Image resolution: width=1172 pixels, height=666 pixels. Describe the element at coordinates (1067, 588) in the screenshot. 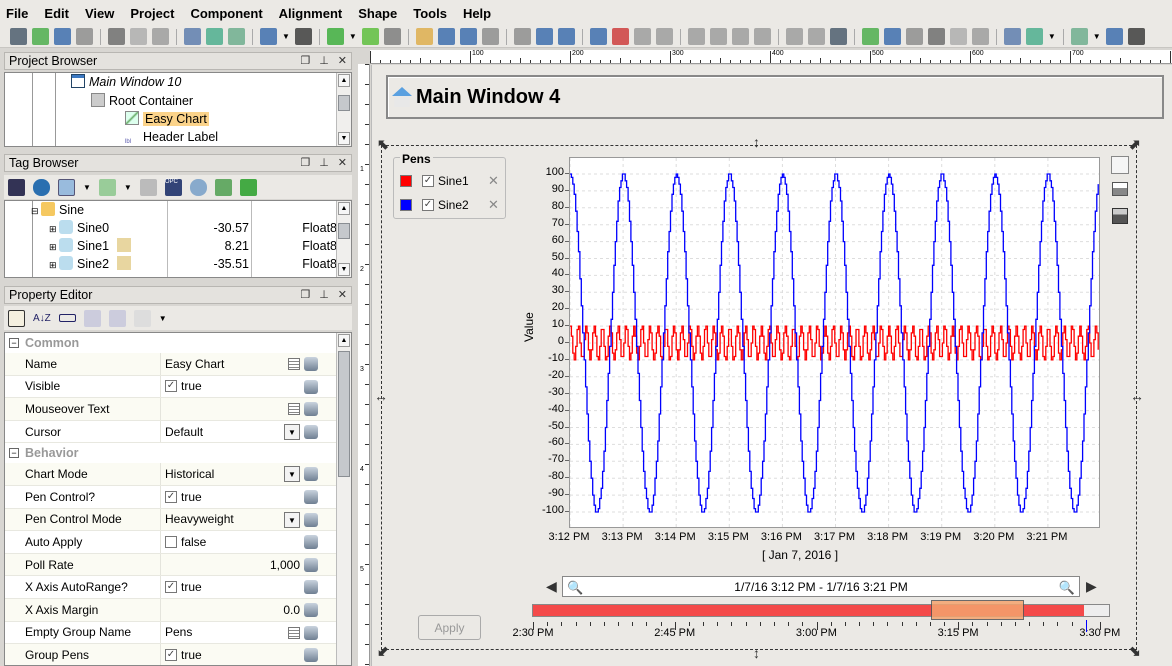

I see `zoom-in-icon: 🔍` at that location.